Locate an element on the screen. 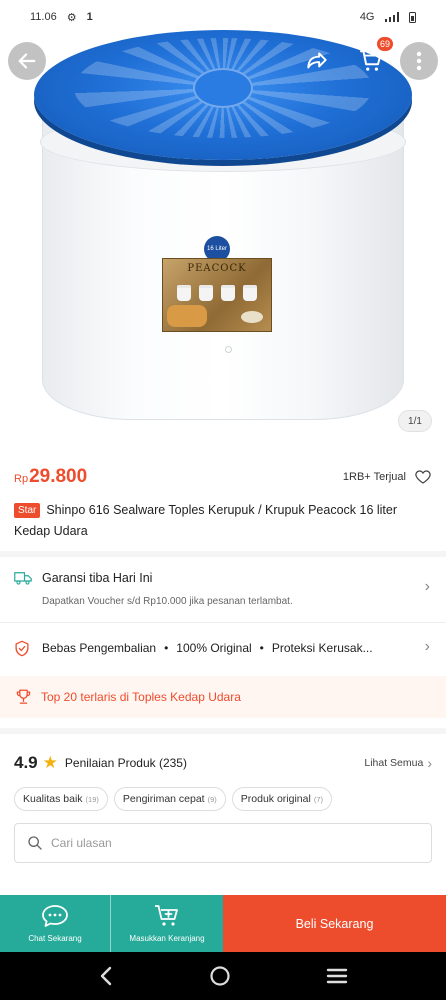 Image resolution: width=446 pixels, height=1000 pixels. benefit-item: 100% Original is located at coordinates (214, 648).